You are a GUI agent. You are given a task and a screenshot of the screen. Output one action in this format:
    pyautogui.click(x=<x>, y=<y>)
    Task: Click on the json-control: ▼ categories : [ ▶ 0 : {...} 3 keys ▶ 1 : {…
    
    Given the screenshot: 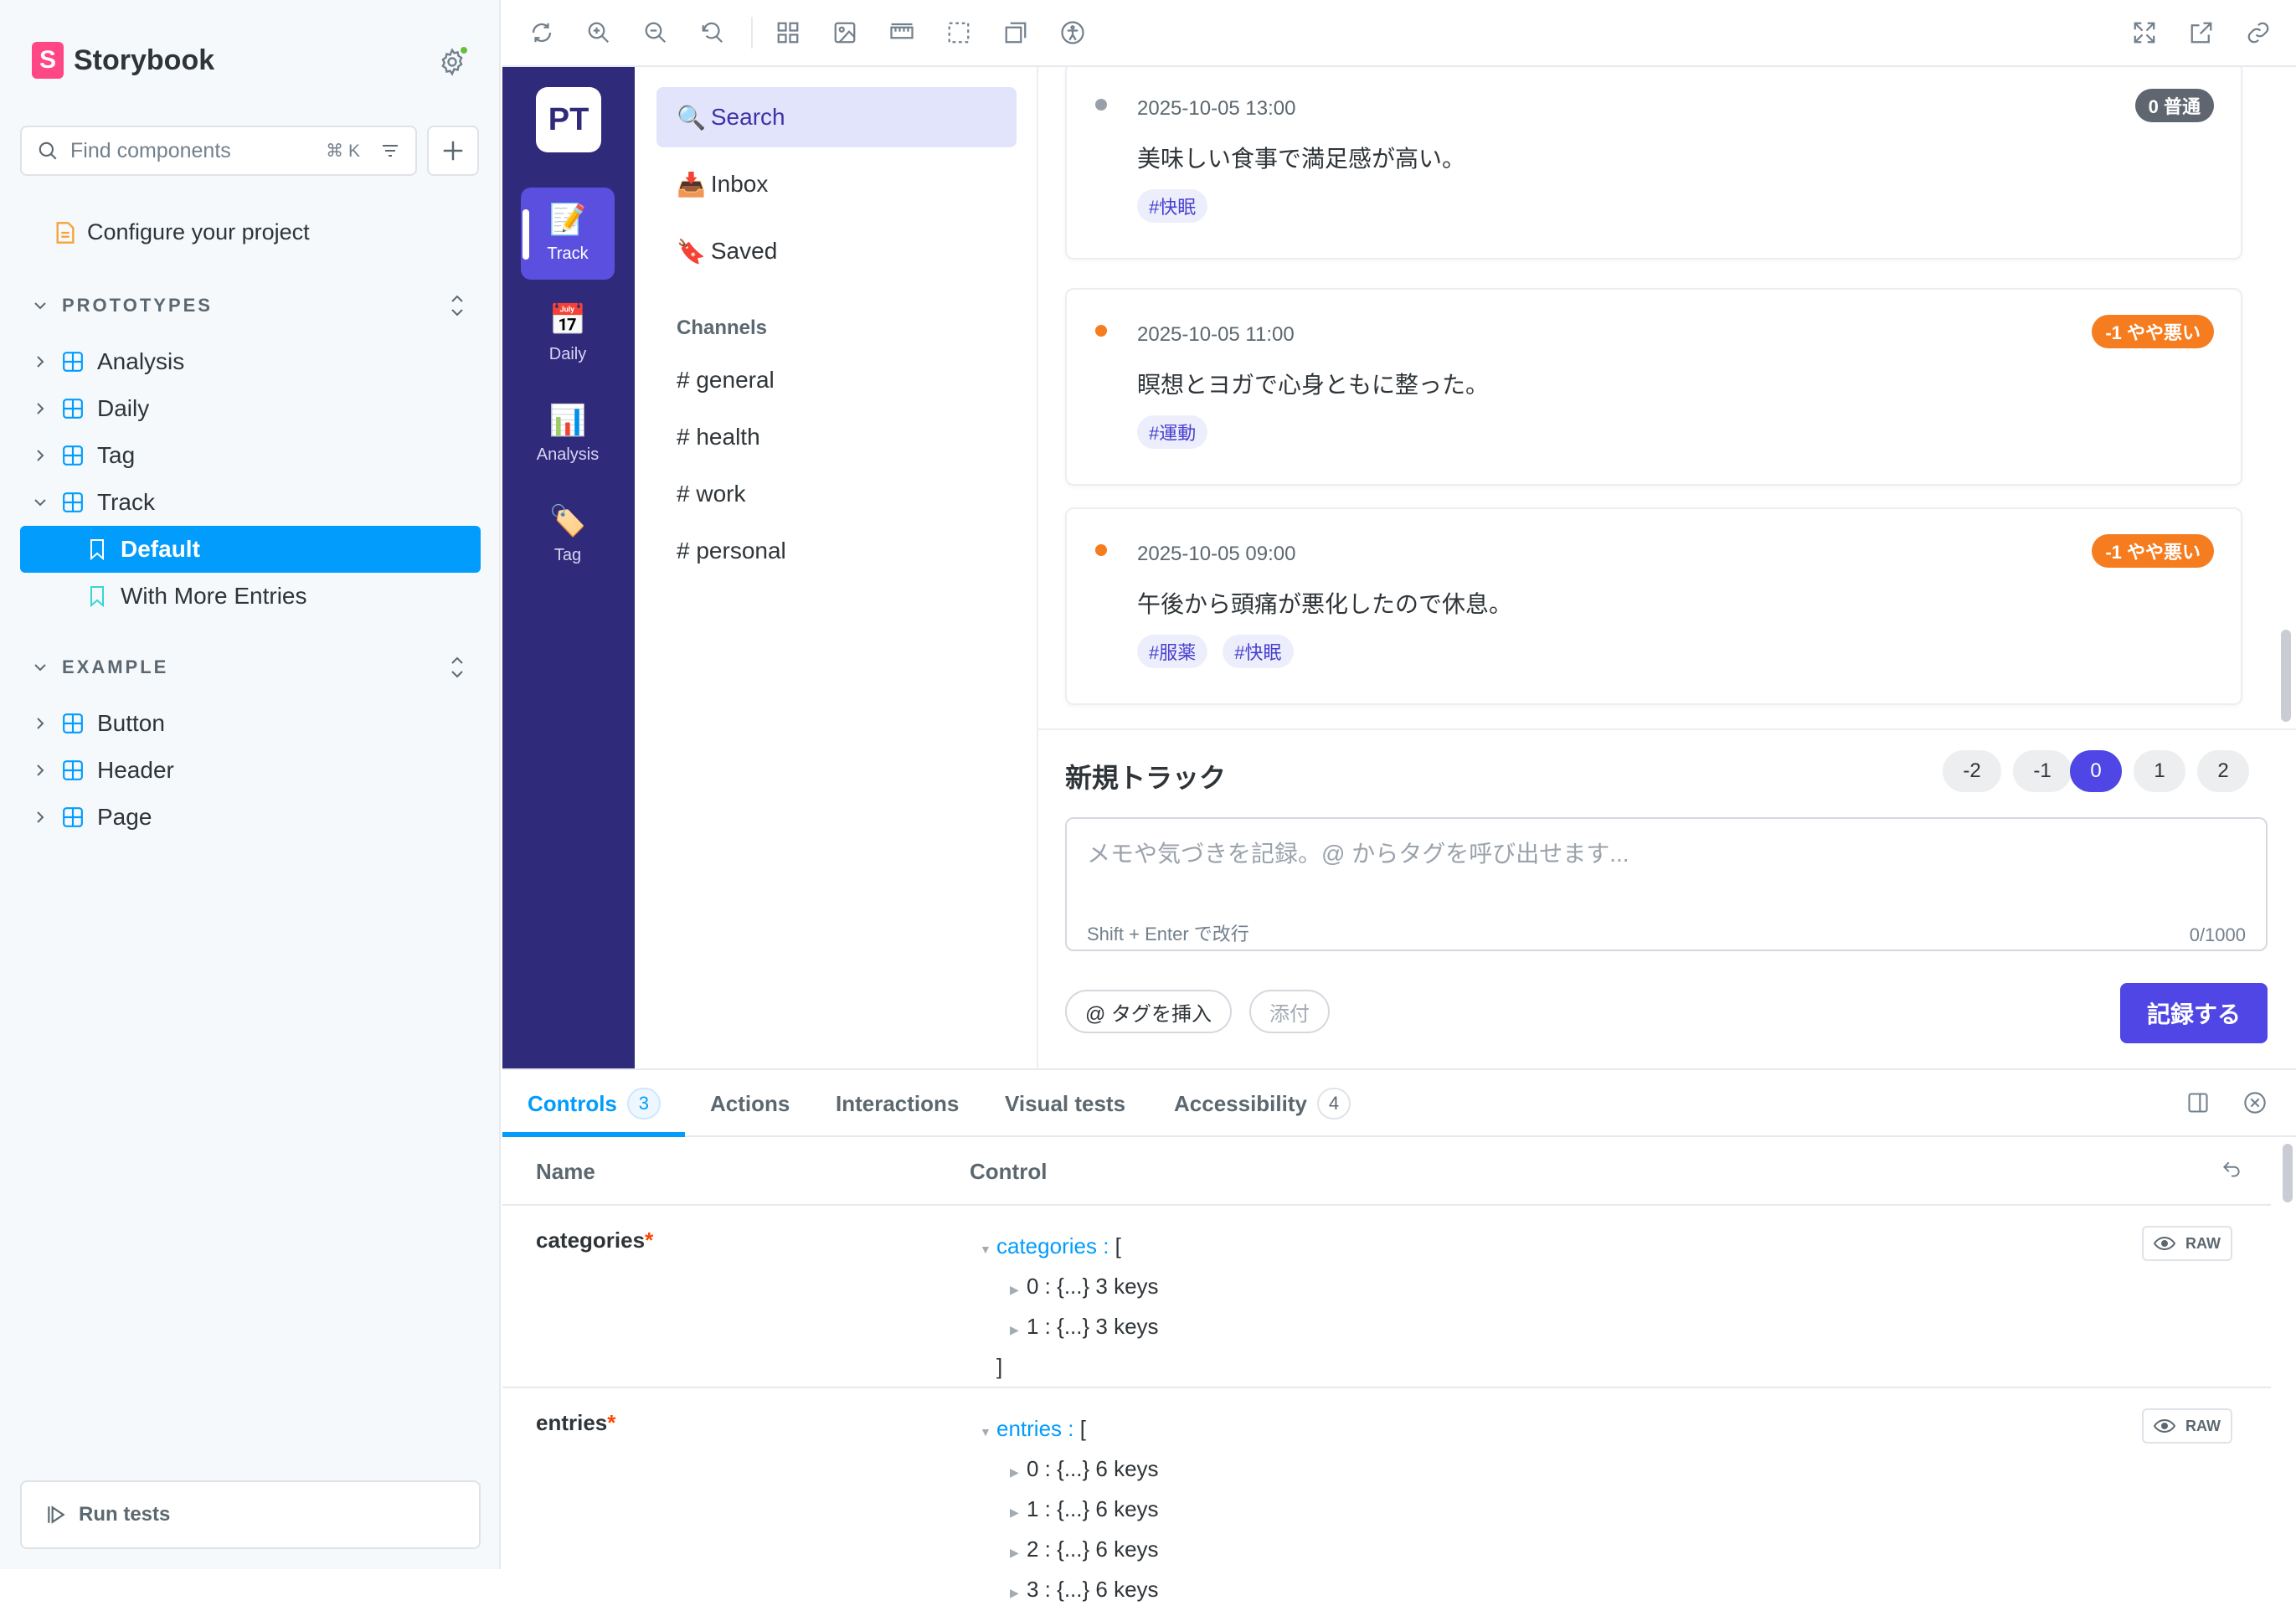 What is the action you would take?
    pyautogui.click(x=1069, y=1307)
    